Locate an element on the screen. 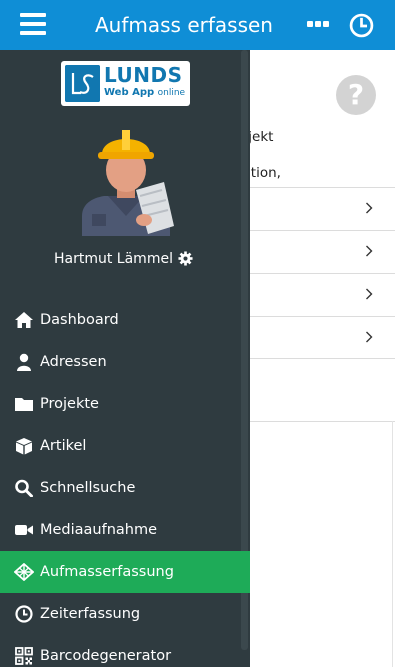 This screenshot has height=667, width=395. measure-icon is located at coordinates (24, 572).